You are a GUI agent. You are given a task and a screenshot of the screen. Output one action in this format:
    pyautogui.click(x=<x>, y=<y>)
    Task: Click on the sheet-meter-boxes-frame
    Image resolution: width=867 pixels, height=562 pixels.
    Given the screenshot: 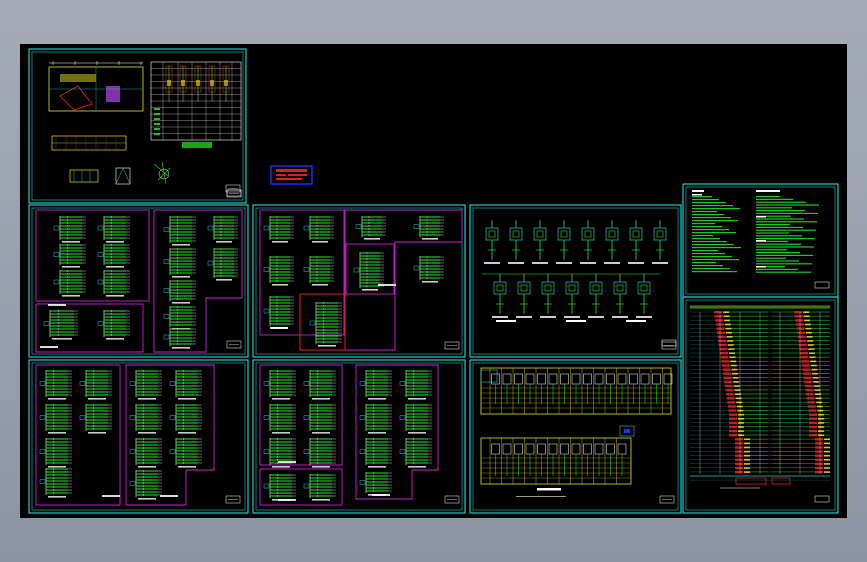 What is the action you would take?
    pyautogui.click(x=575, y=281)
    